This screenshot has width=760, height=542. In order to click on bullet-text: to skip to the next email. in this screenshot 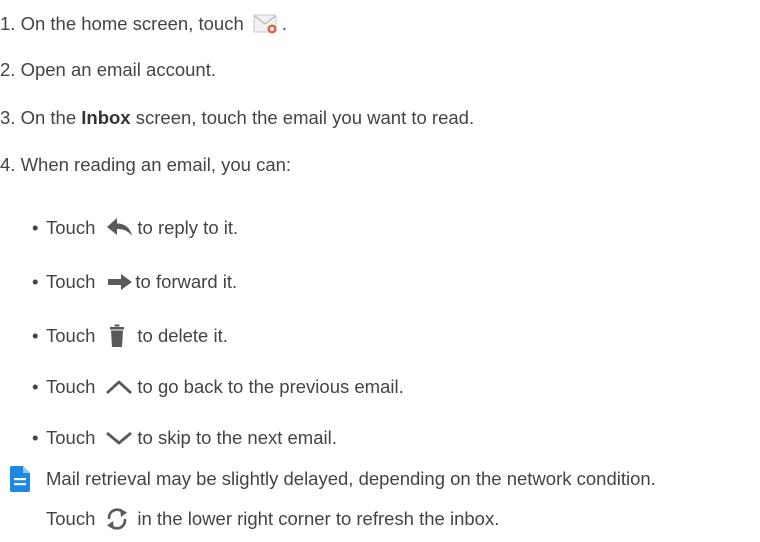, I will do `click(237, 437)`.